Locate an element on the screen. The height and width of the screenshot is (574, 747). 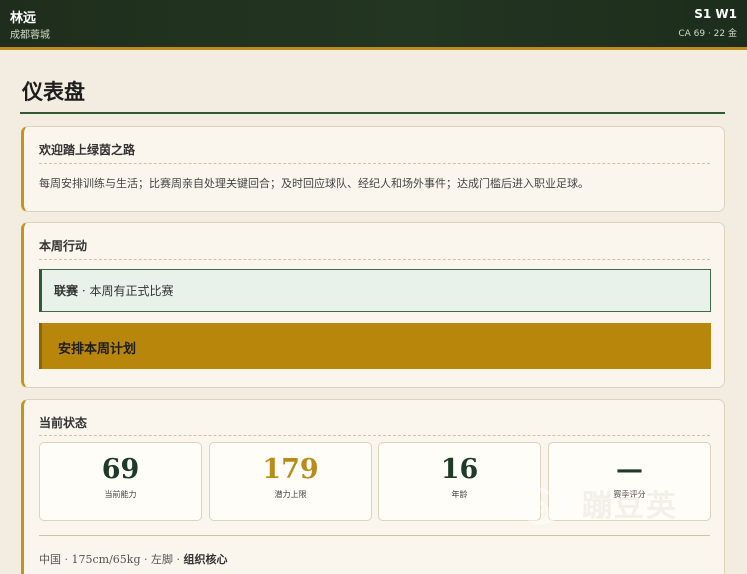
player-profile: 中国 · 175cm/65kg · 左脚 · 组织核心 is located at coordinates (133, 559).